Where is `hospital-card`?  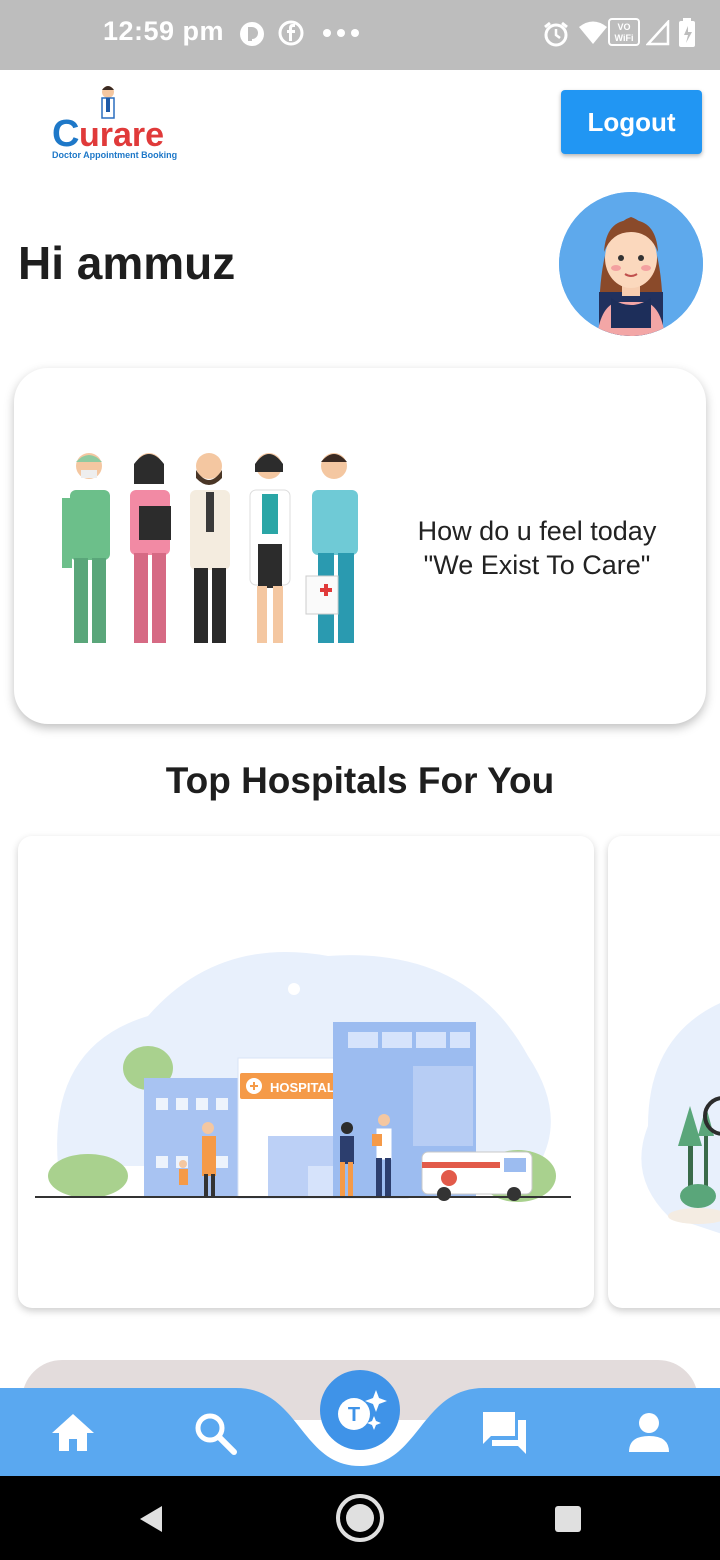
hospital-card is located at coordinates (664, 1072).